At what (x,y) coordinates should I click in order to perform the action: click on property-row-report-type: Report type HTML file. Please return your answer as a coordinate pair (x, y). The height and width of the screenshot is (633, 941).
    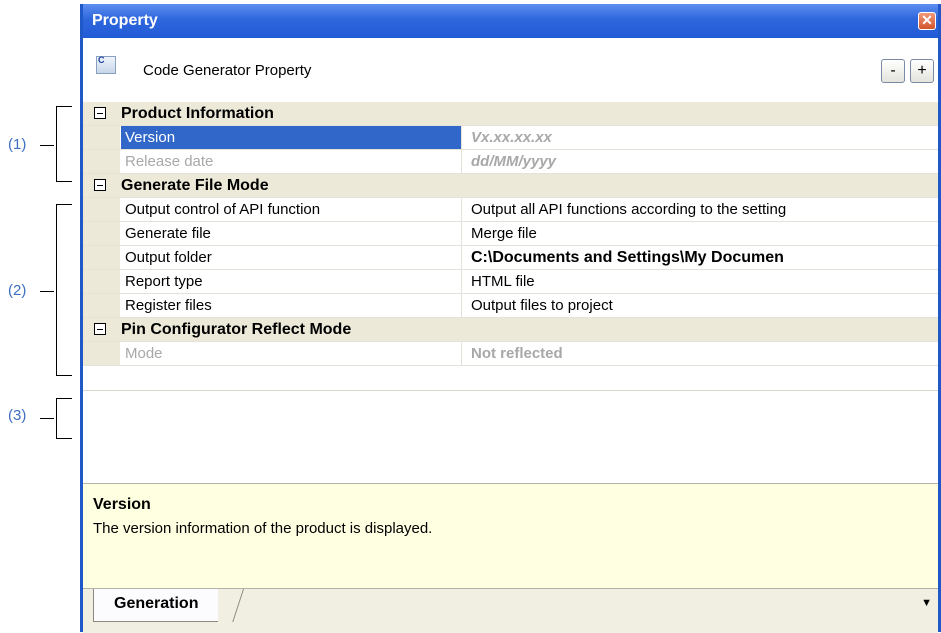
    Looking at the image, I should click on (510, 282).